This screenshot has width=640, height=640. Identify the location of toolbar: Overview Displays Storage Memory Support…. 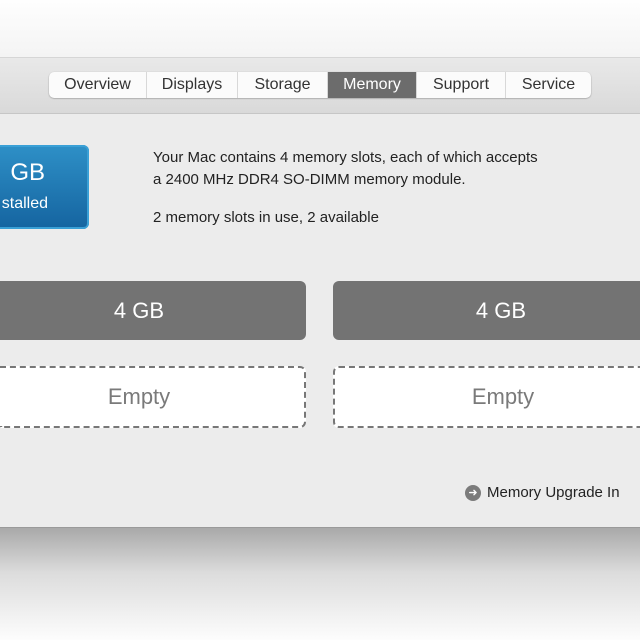
(320, 86).